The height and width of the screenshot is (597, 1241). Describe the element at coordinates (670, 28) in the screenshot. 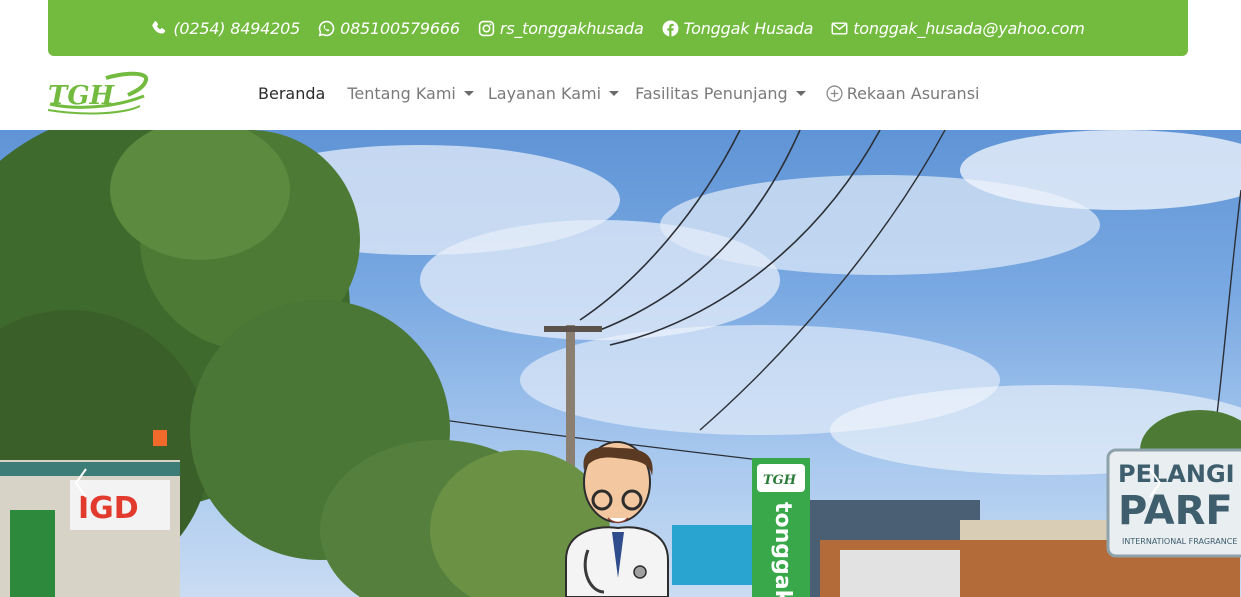

I see `facebook-icon` at that location.